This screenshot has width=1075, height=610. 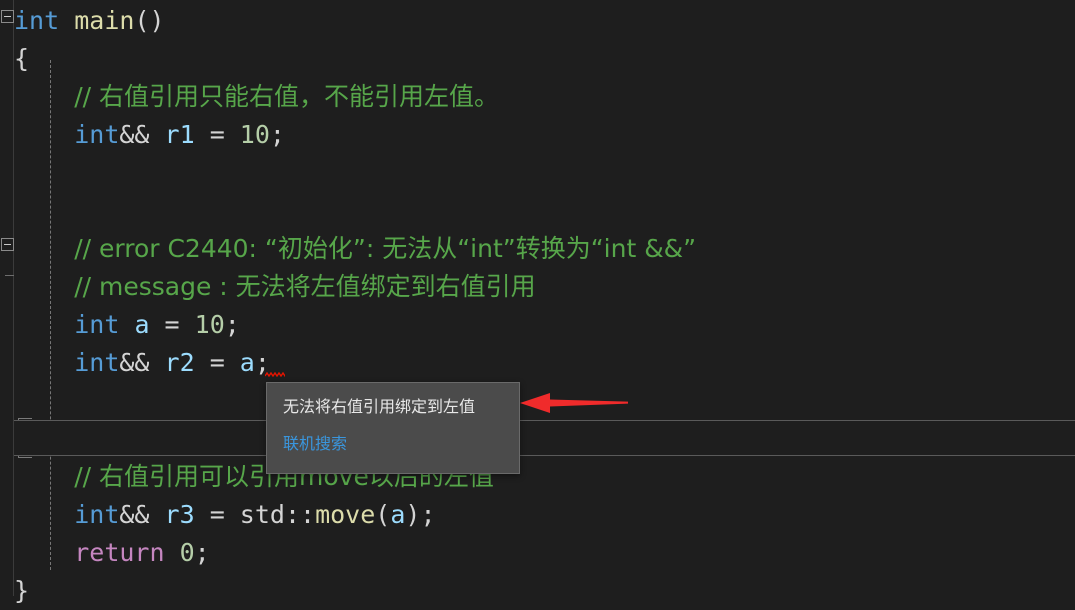 I want to click on code-line-3: // 右值引用只能右值，不能引用左值。, so click(x=256, y=97).